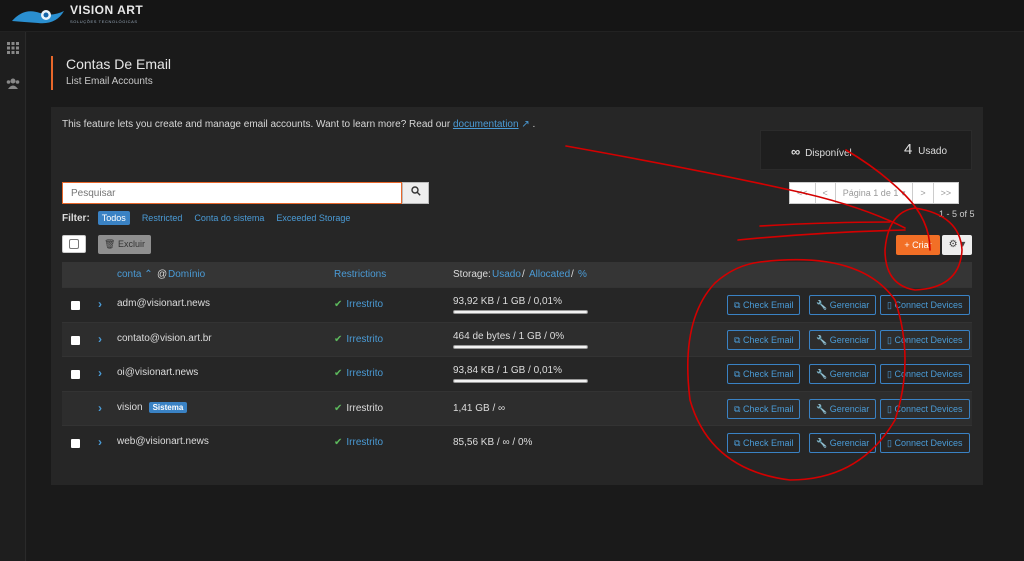 The width and height of the screenshot is (1024, 561). Describe the element at coordinates (472, 274) in the screenshot. I see `storage-label: Storage:` at that location.